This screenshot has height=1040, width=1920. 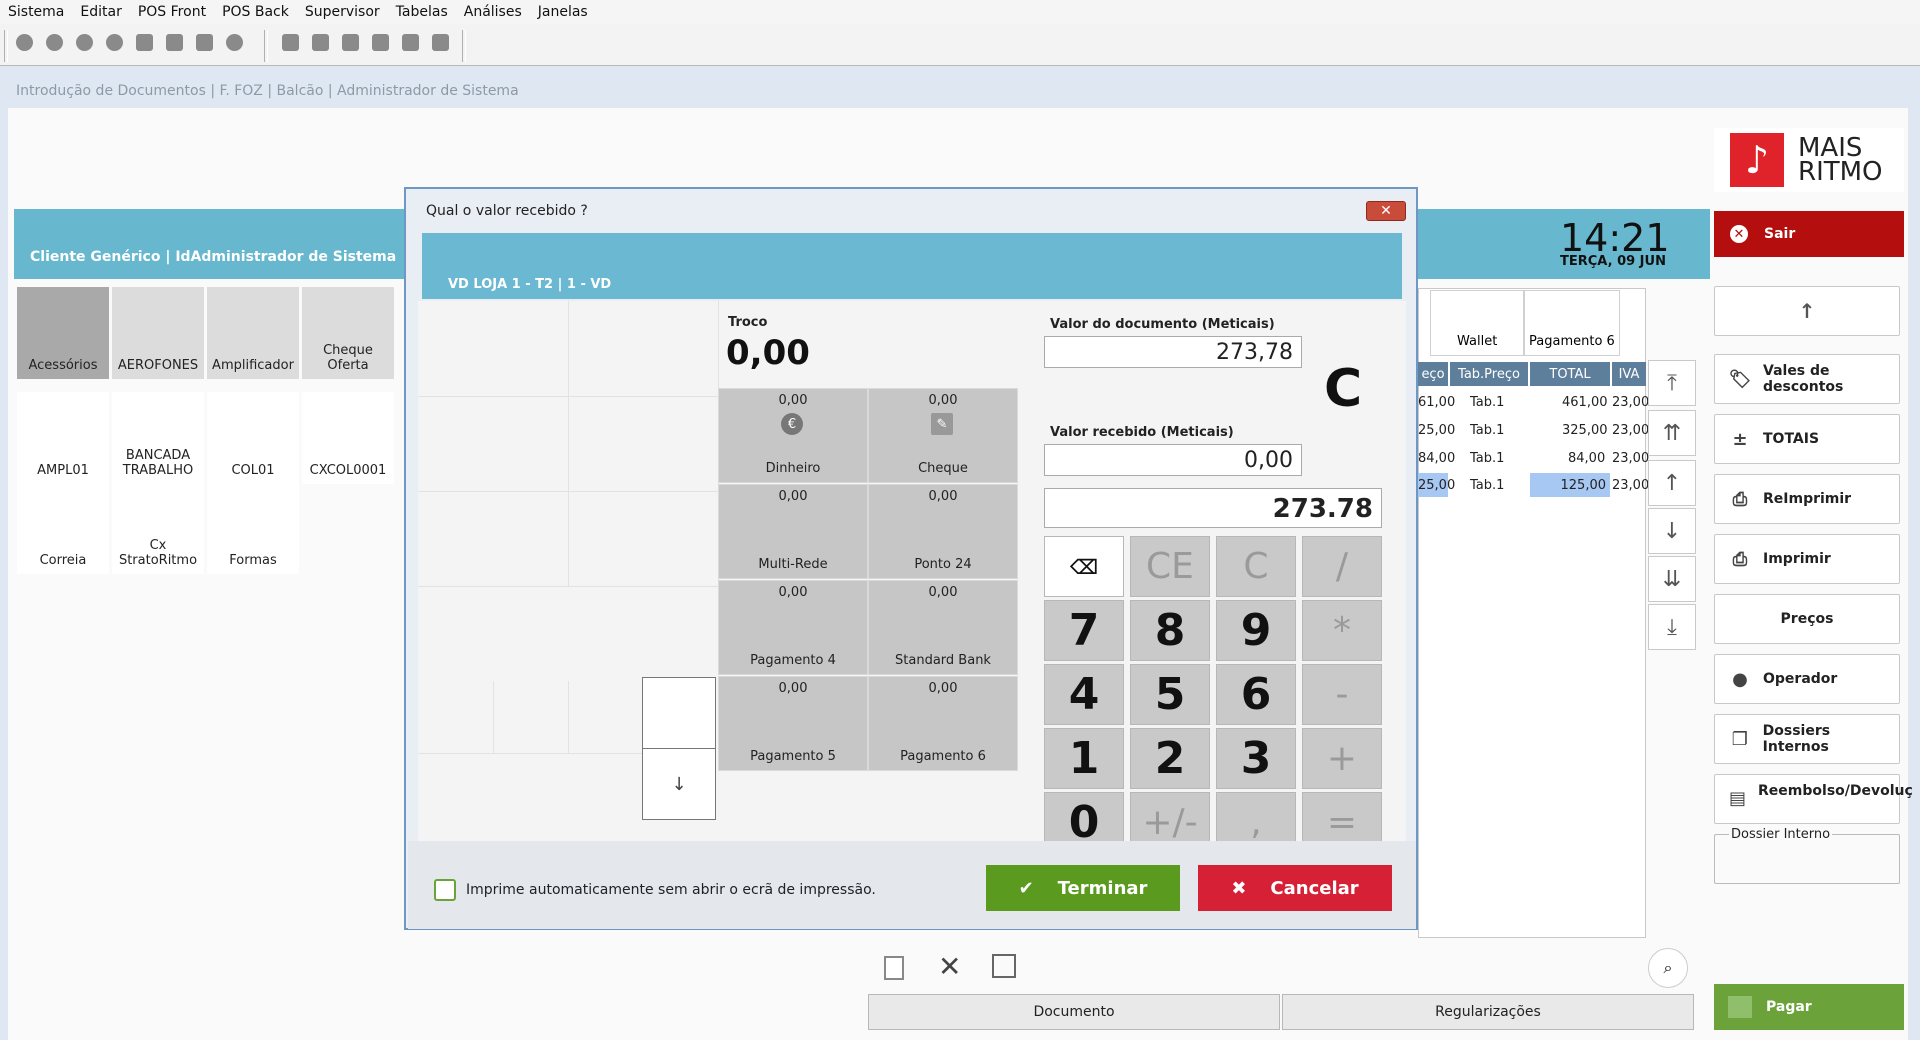 I want to click on key-2: 2, so click(x=1170, y=758).